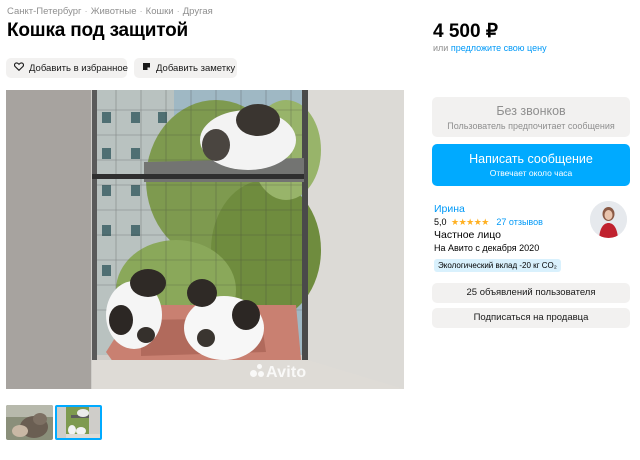 Image resolution: width=640 pixels, height=460 pixels. Describe the element at coordinates (497, 265) in the screenshot. I see `eco-badge: Экологический вклад -20 кг CO₂` at that location.